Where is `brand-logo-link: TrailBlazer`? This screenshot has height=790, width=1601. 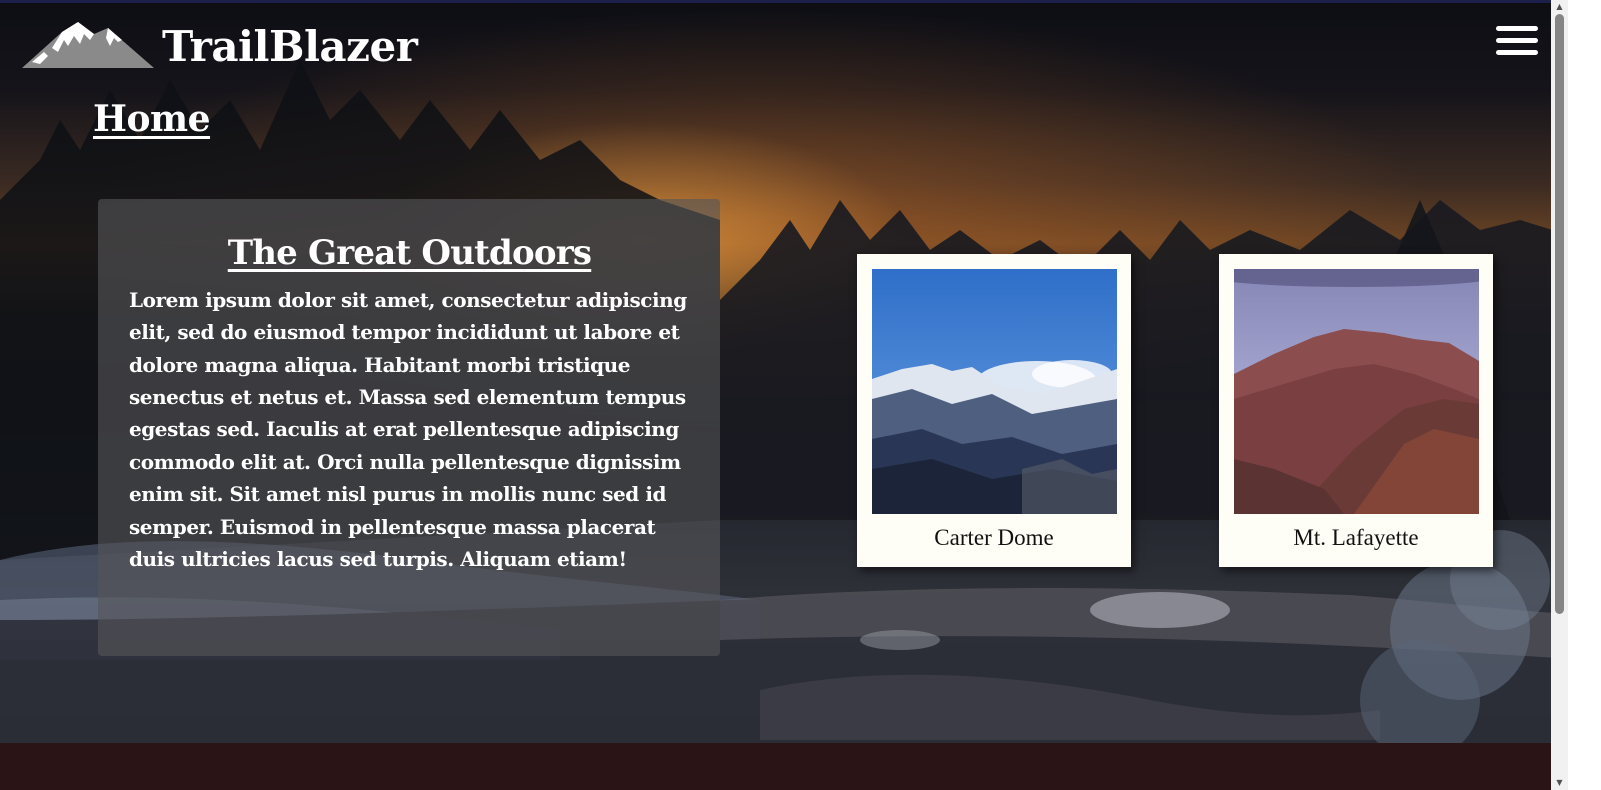 brand-logo-link: TrailBlazer is located at coordinates (220, 46).